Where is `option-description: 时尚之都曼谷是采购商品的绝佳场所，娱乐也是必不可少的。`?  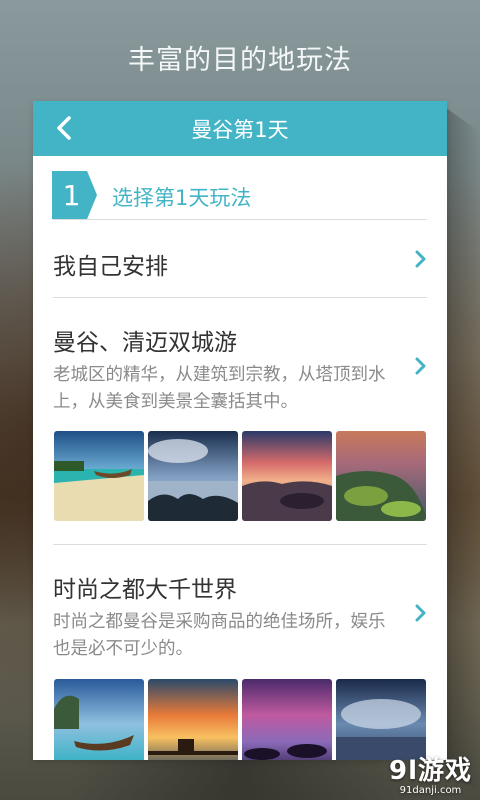 option-description: 时尚之都曼谷是采购商品的绝佳场所，娱乐也是必不可少的。 is located at coordinates (219, 635).